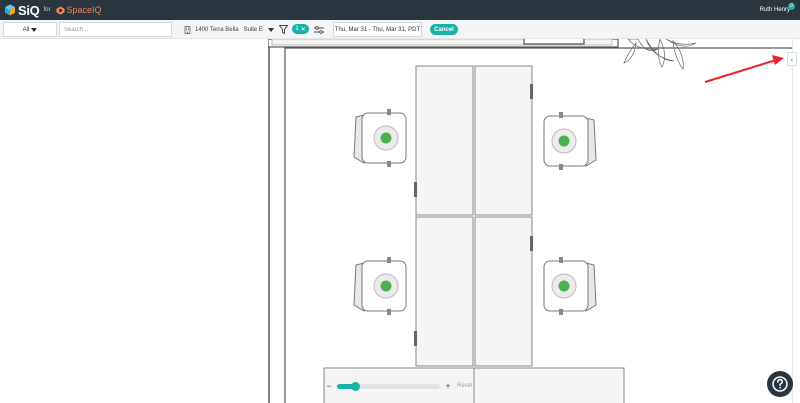 Image resolution: width=800 pixels, height=403 pixels. Describe the element at coordinates (53, 10) in the screenshot. I see `brand-logo: SiQ for SpaceIQ` at that location.